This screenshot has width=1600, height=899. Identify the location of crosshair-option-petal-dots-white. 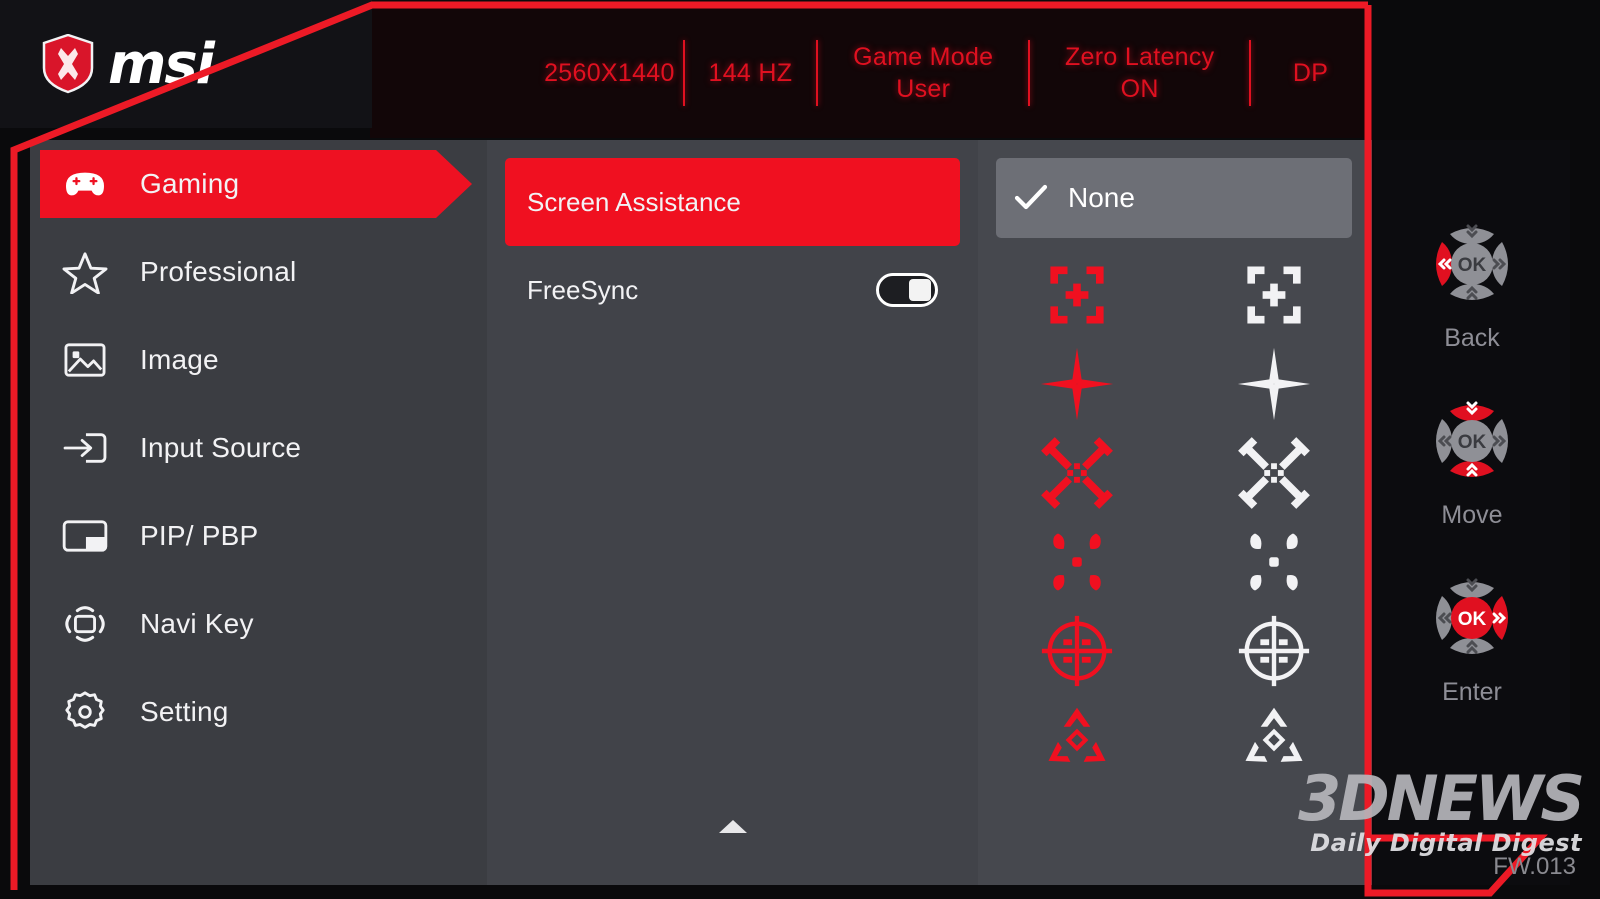
(1274, 561).